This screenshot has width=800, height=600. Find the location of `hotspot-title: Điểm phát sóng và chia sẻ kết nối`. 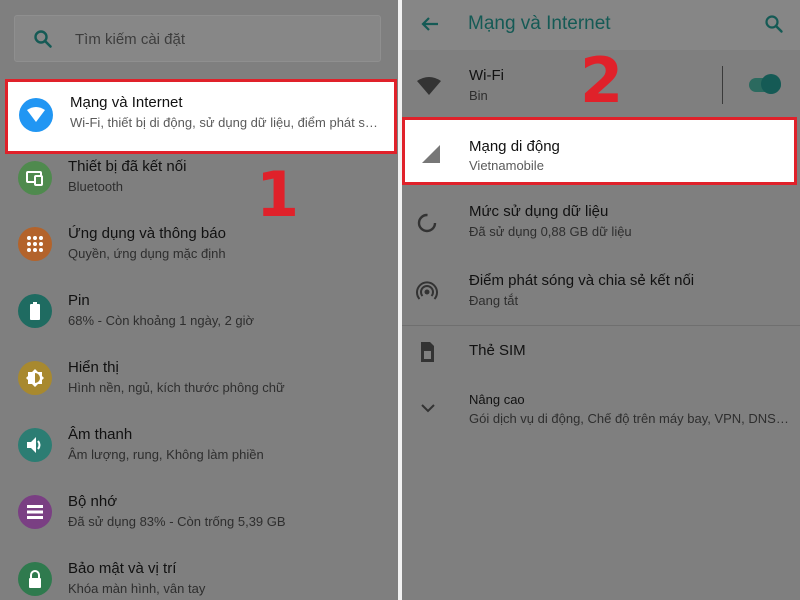

hotspot-title: Điểm phát sóng và chia sẻ kết nối is located at coordinates (582, 280).